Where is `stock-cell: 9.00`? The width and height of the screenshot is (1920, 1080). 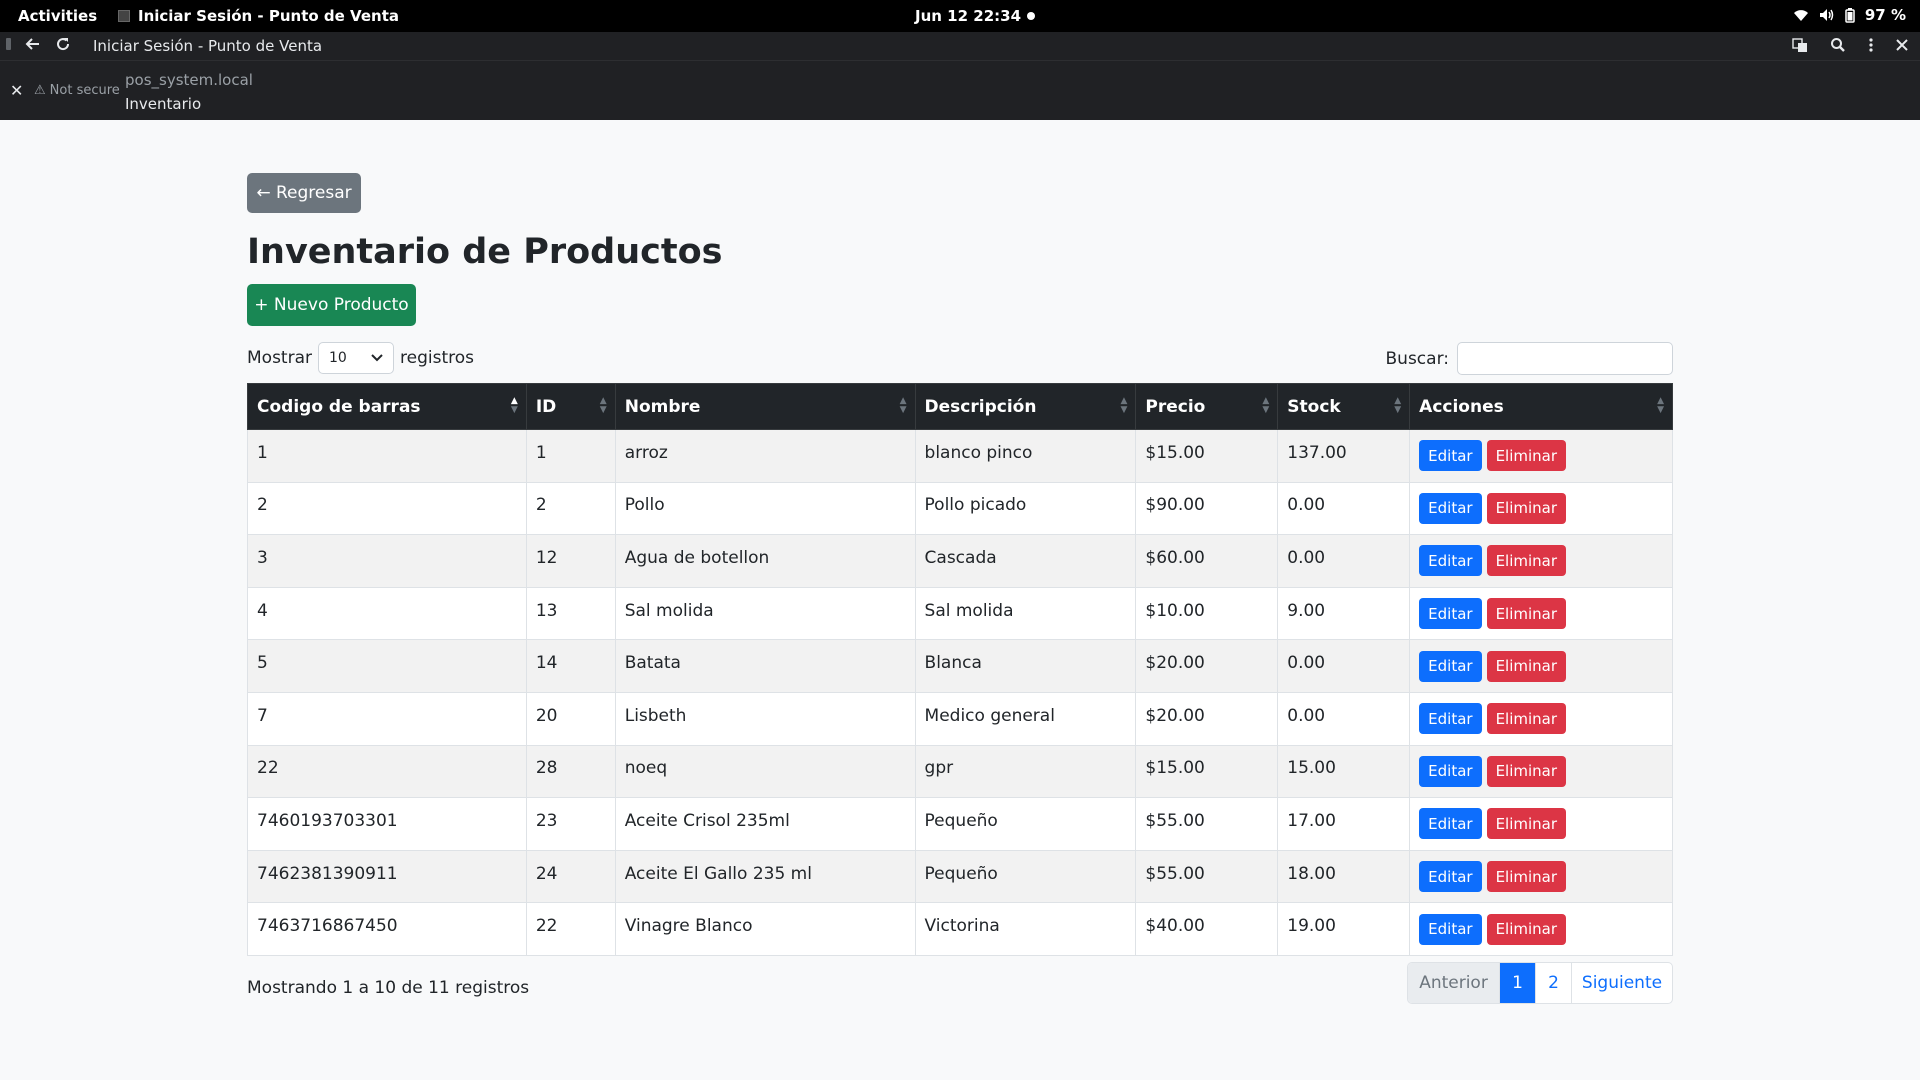
stock-cell: 9.00 is located at coordinates (1344, 613).